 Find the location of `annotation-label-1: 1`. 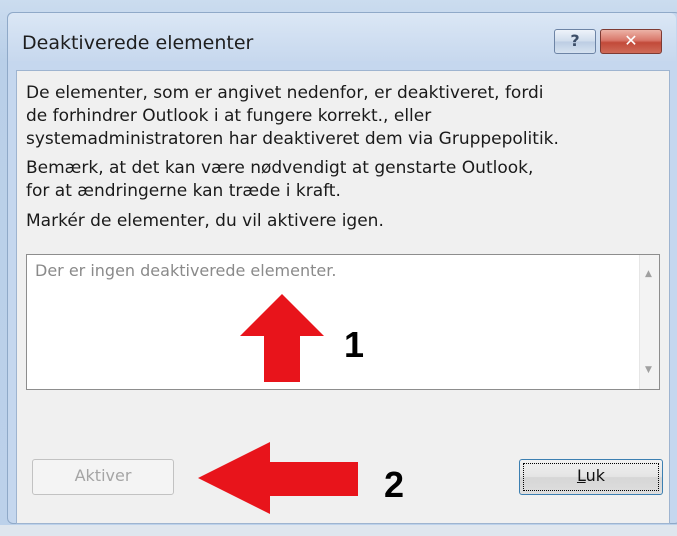

annotation-label-1: 1 is located at coordinates (354, 344).